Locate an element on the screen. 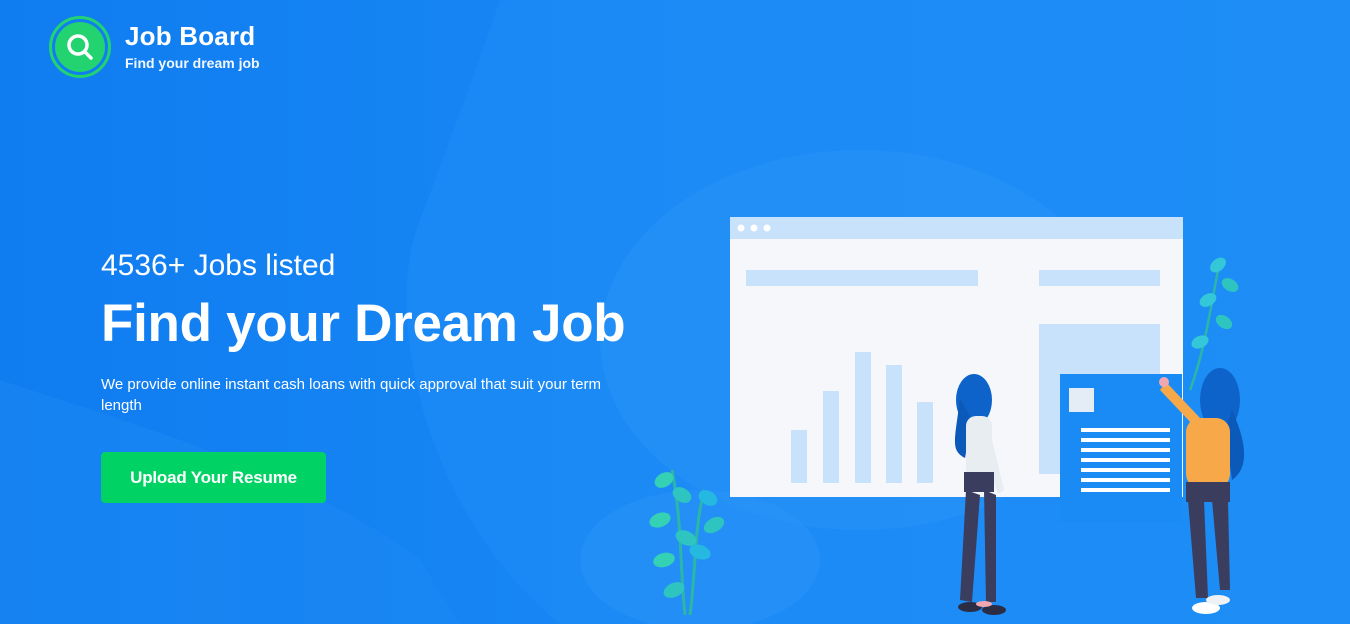  brand-logo: Job Board Find your dream job is located at coordinates (154, 47).